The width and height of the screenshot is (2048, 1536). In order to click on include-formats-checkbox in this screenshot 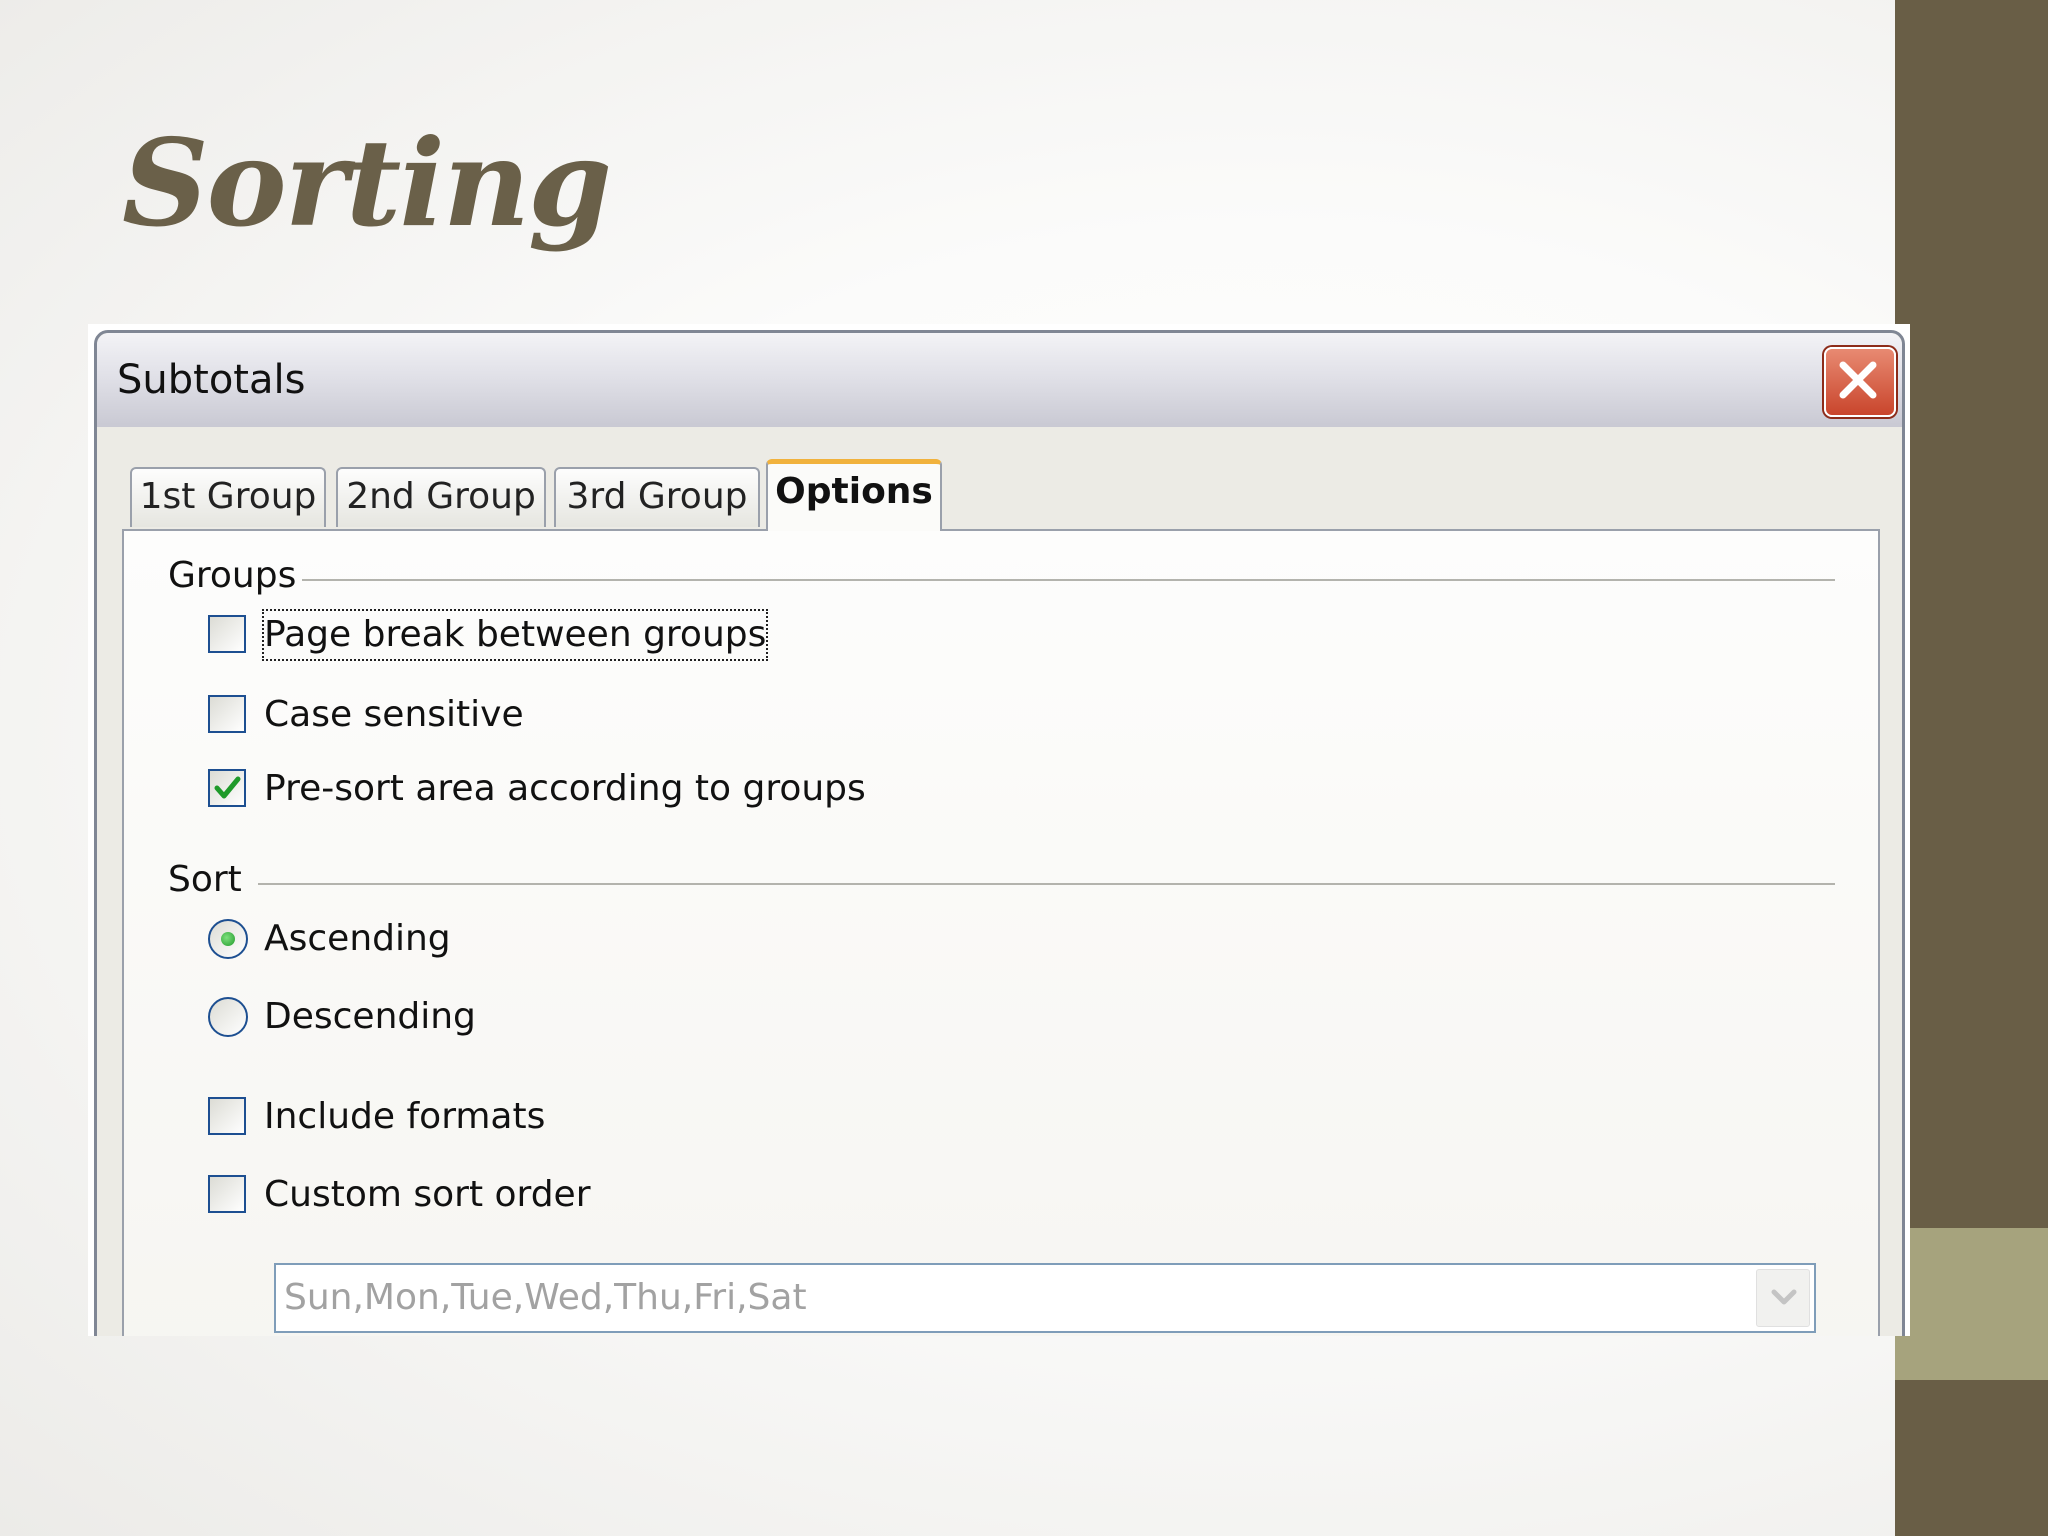, I will do `click(227, 1116)`.